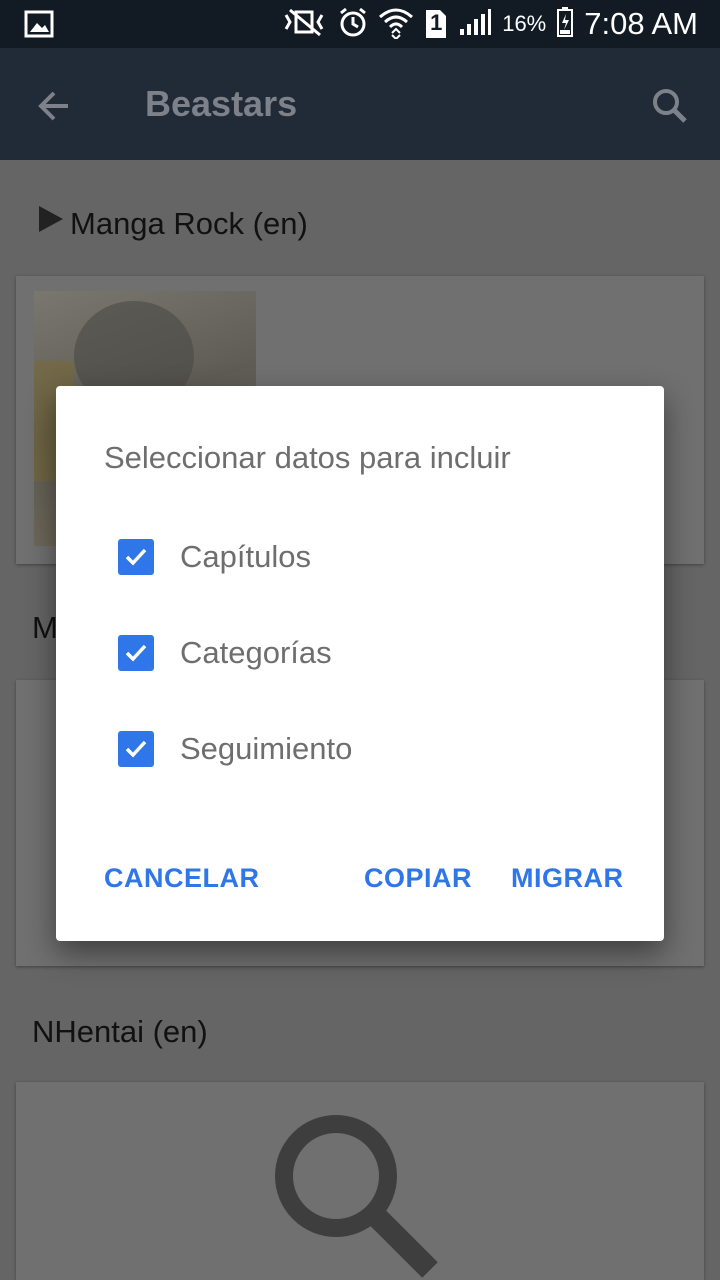 This screenshot has width=720, height=1280. What do you see at coordinates (182, 878) in the screenshot?
I see `cancel-button: CANCELAR` at bounding box center [182, 878].